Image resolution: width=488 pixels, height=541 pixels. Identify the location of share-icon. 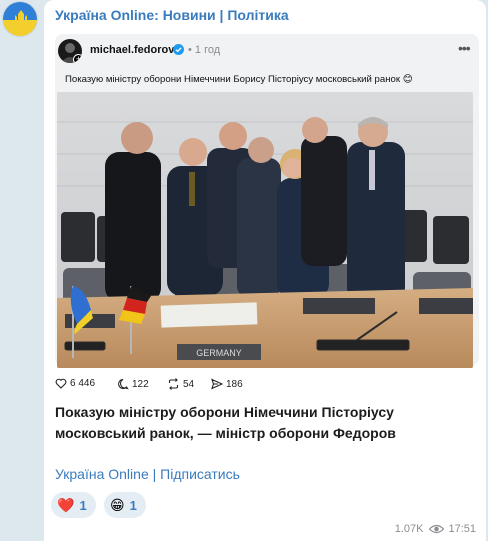
(217, 384).